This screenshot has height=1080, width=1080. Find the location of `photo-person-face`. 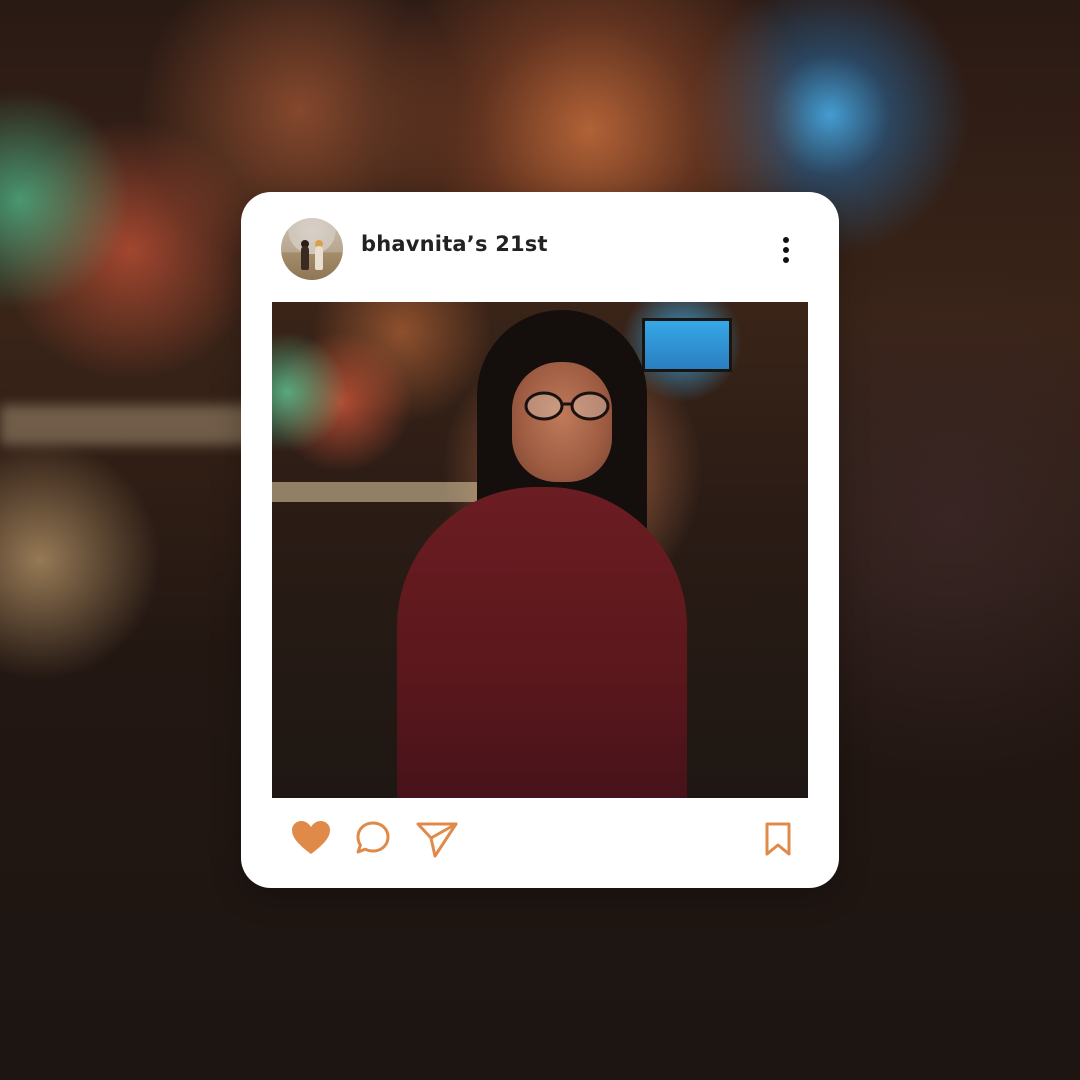

photo-person-face is located at coordinates (562, 422).